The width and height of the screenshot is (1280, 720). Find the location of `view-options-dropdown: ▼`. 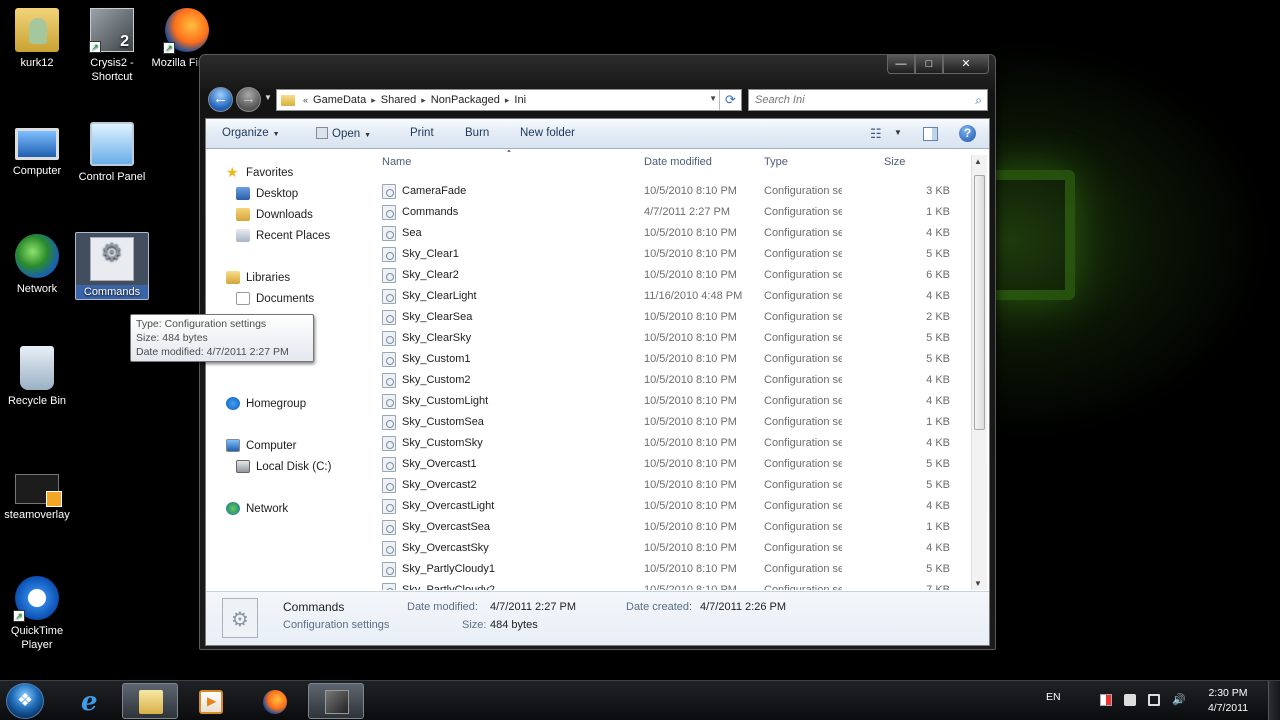

view-options-dropdown: ▼ is located at coordinates (898, 132).